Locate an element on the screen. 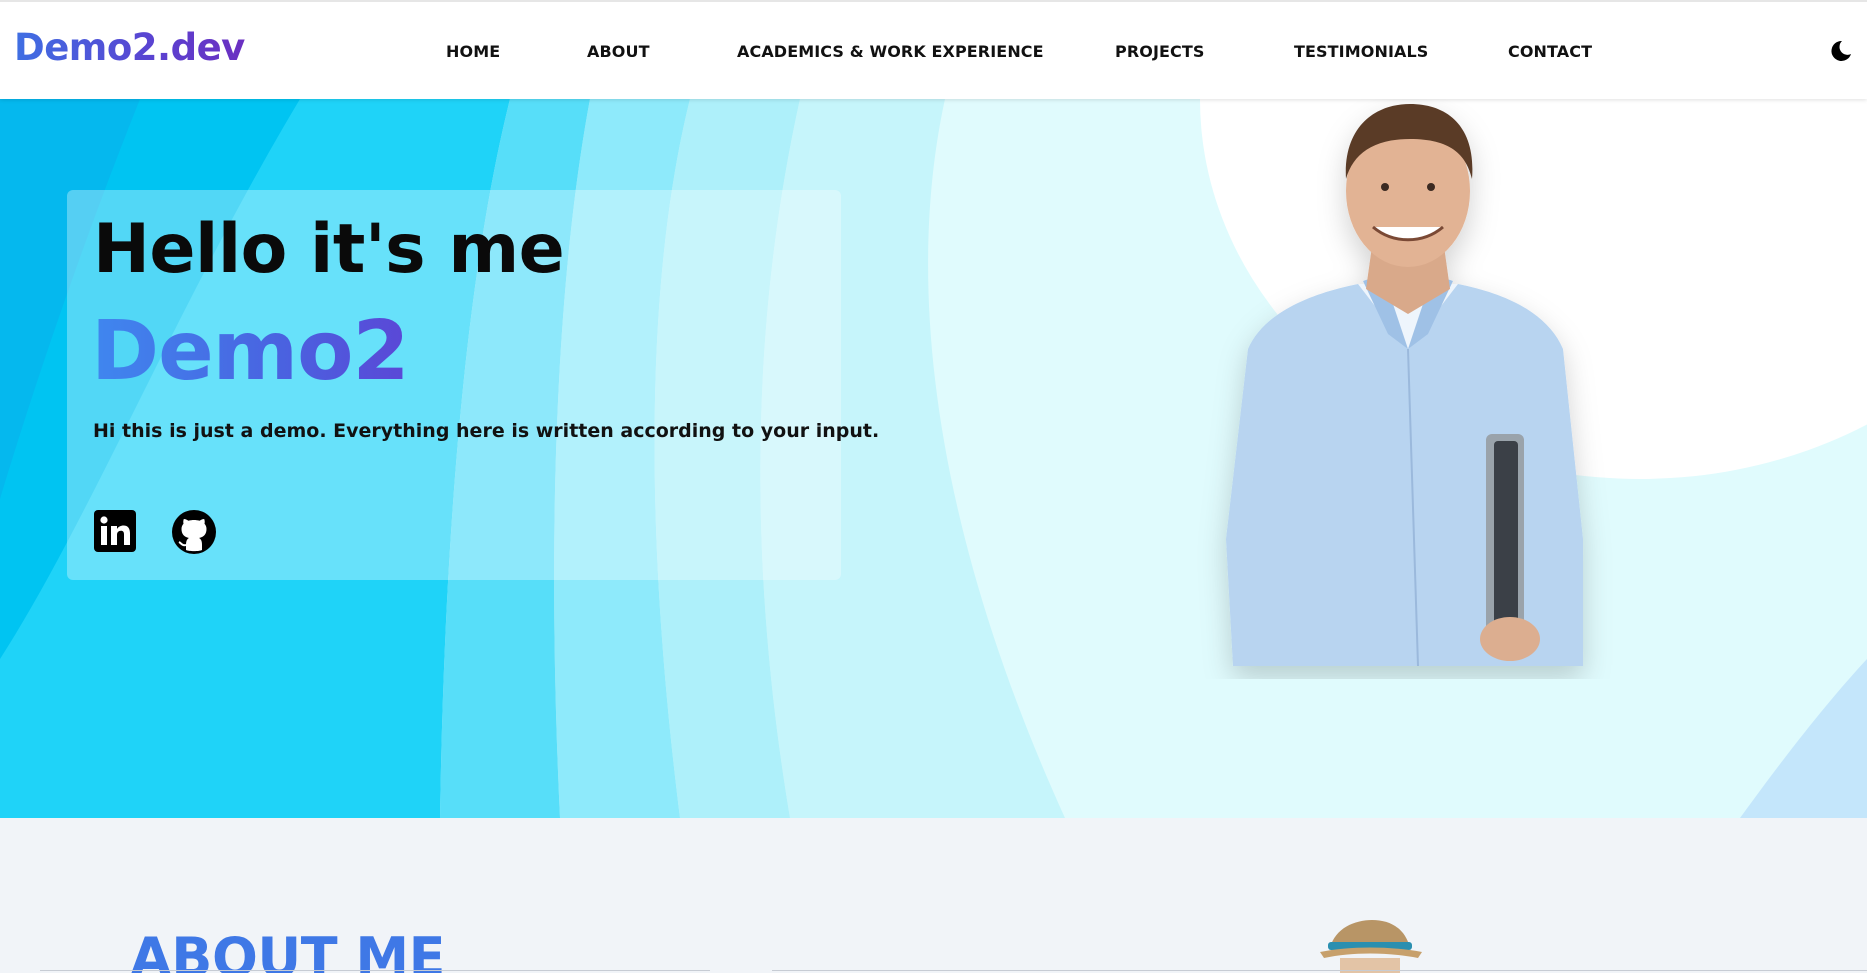 This screenshot has height=973, width=1867. nav-link-academics-work-experience: ACADEMICS & WORK EXPERIENCE is located at coordinates (890, 51).